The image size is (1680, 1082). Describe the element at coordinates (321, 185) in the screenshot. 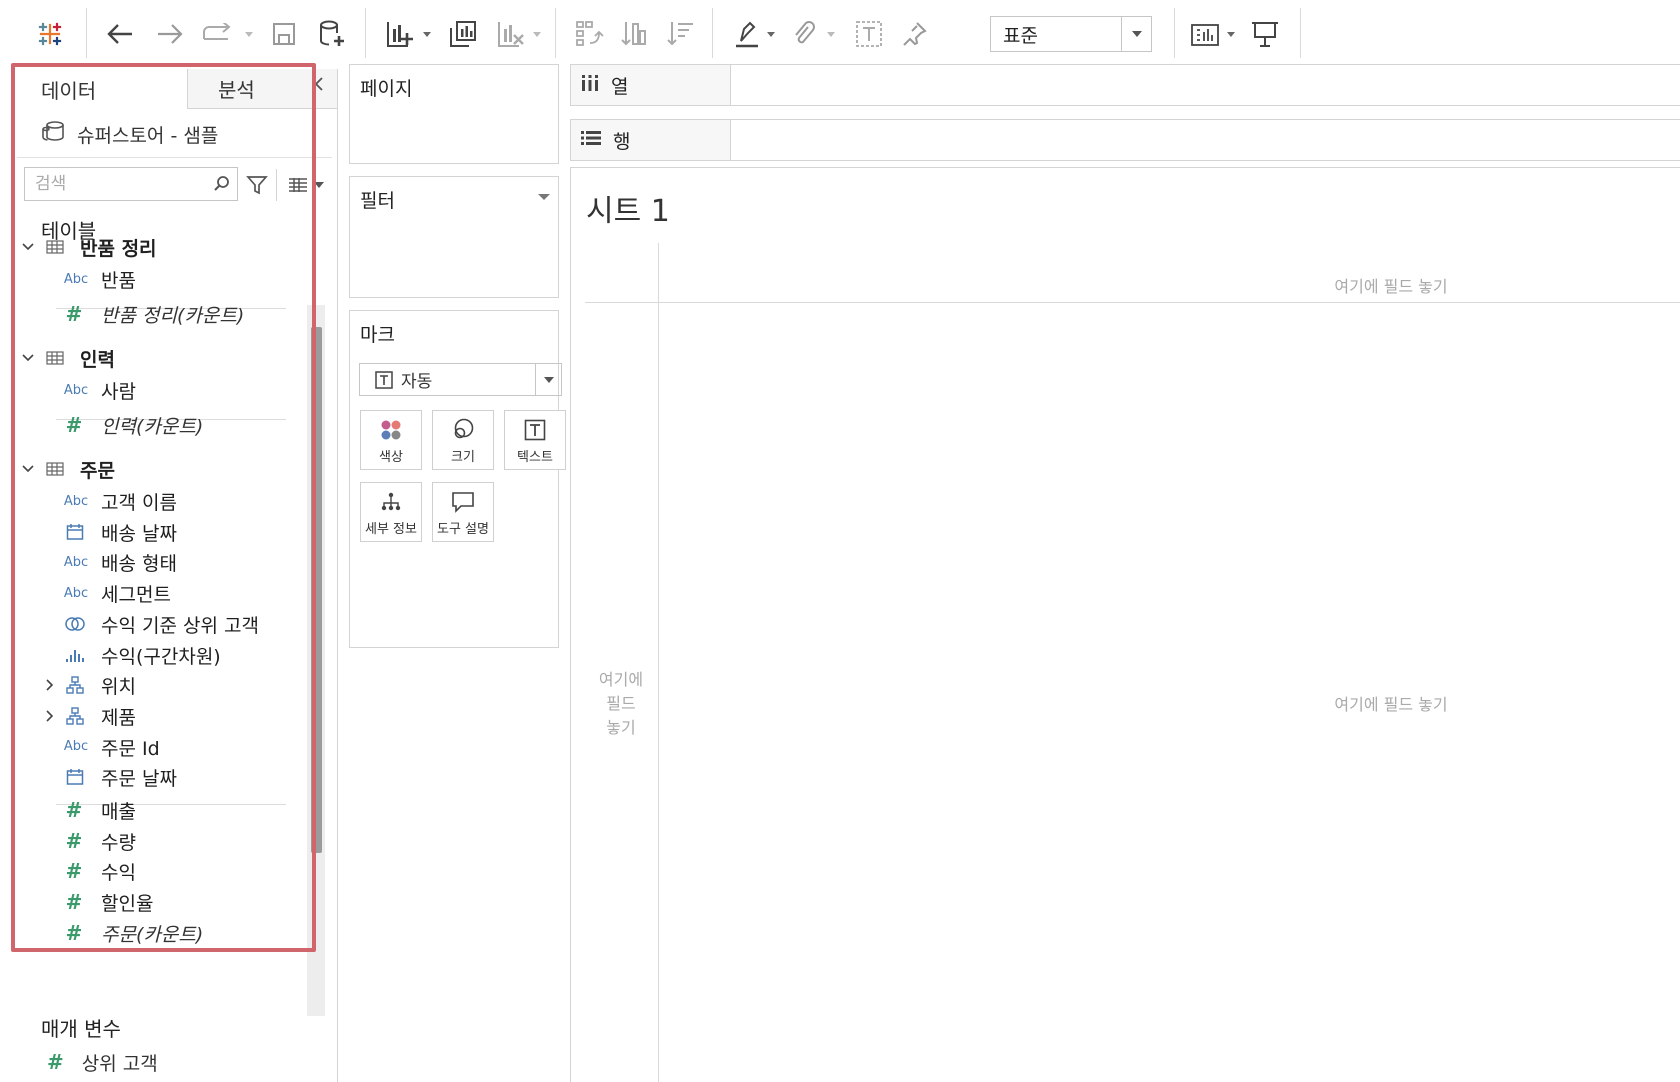

I see `view-dropdown` at that location.